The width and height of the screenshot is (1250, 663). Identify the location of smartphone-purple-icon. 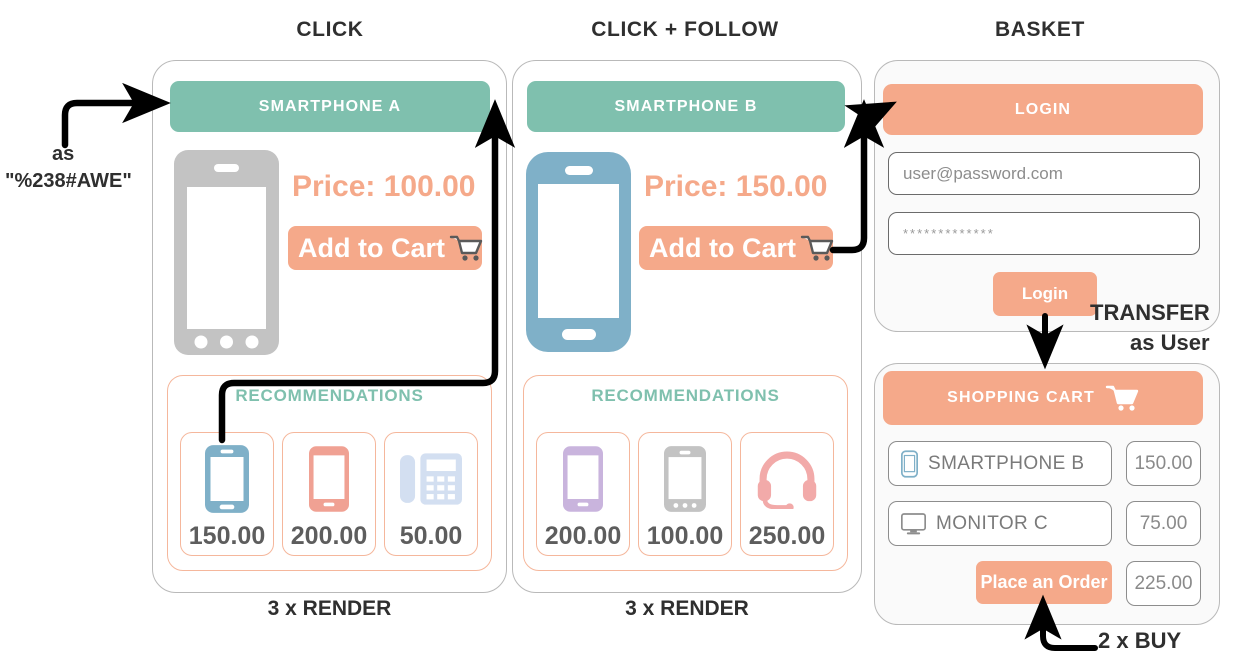
(583, 478).